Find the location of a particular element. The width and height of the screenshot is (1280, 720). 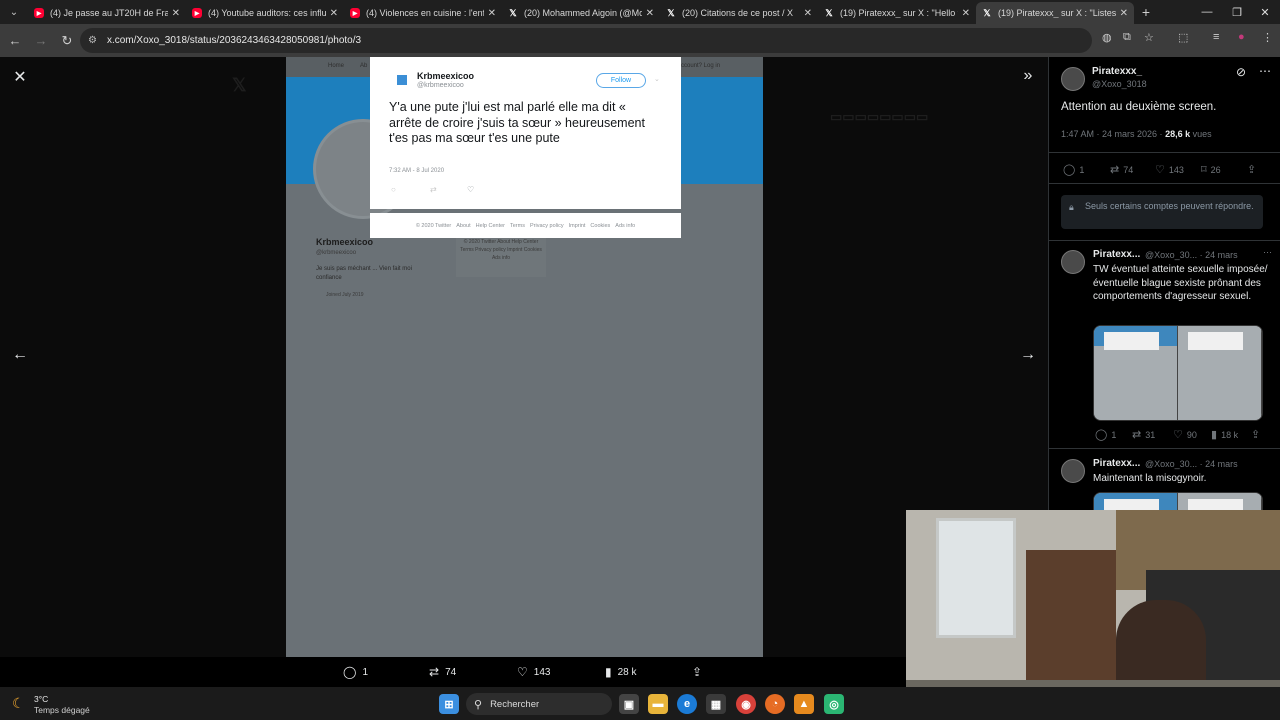

store-icon: ▦ is located at coordinates (716, 704).